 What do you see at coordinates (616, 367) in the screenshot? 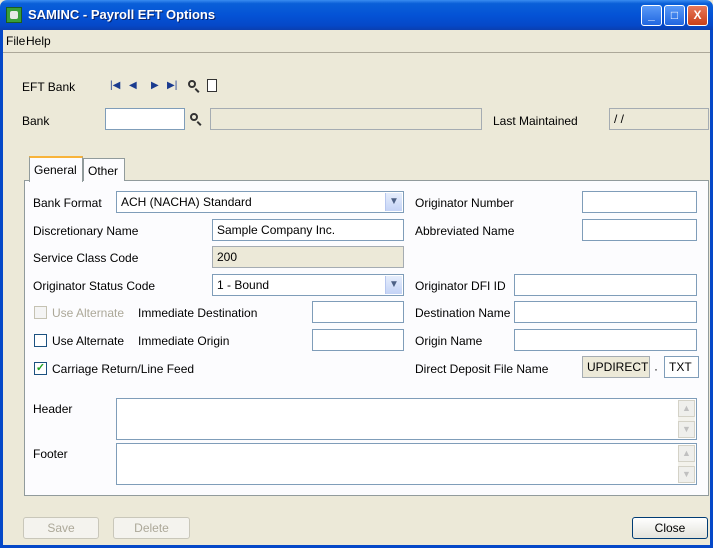
I see `direct-deposit-file-name-field: UPDIRECT` at bounding box center [616, 367].